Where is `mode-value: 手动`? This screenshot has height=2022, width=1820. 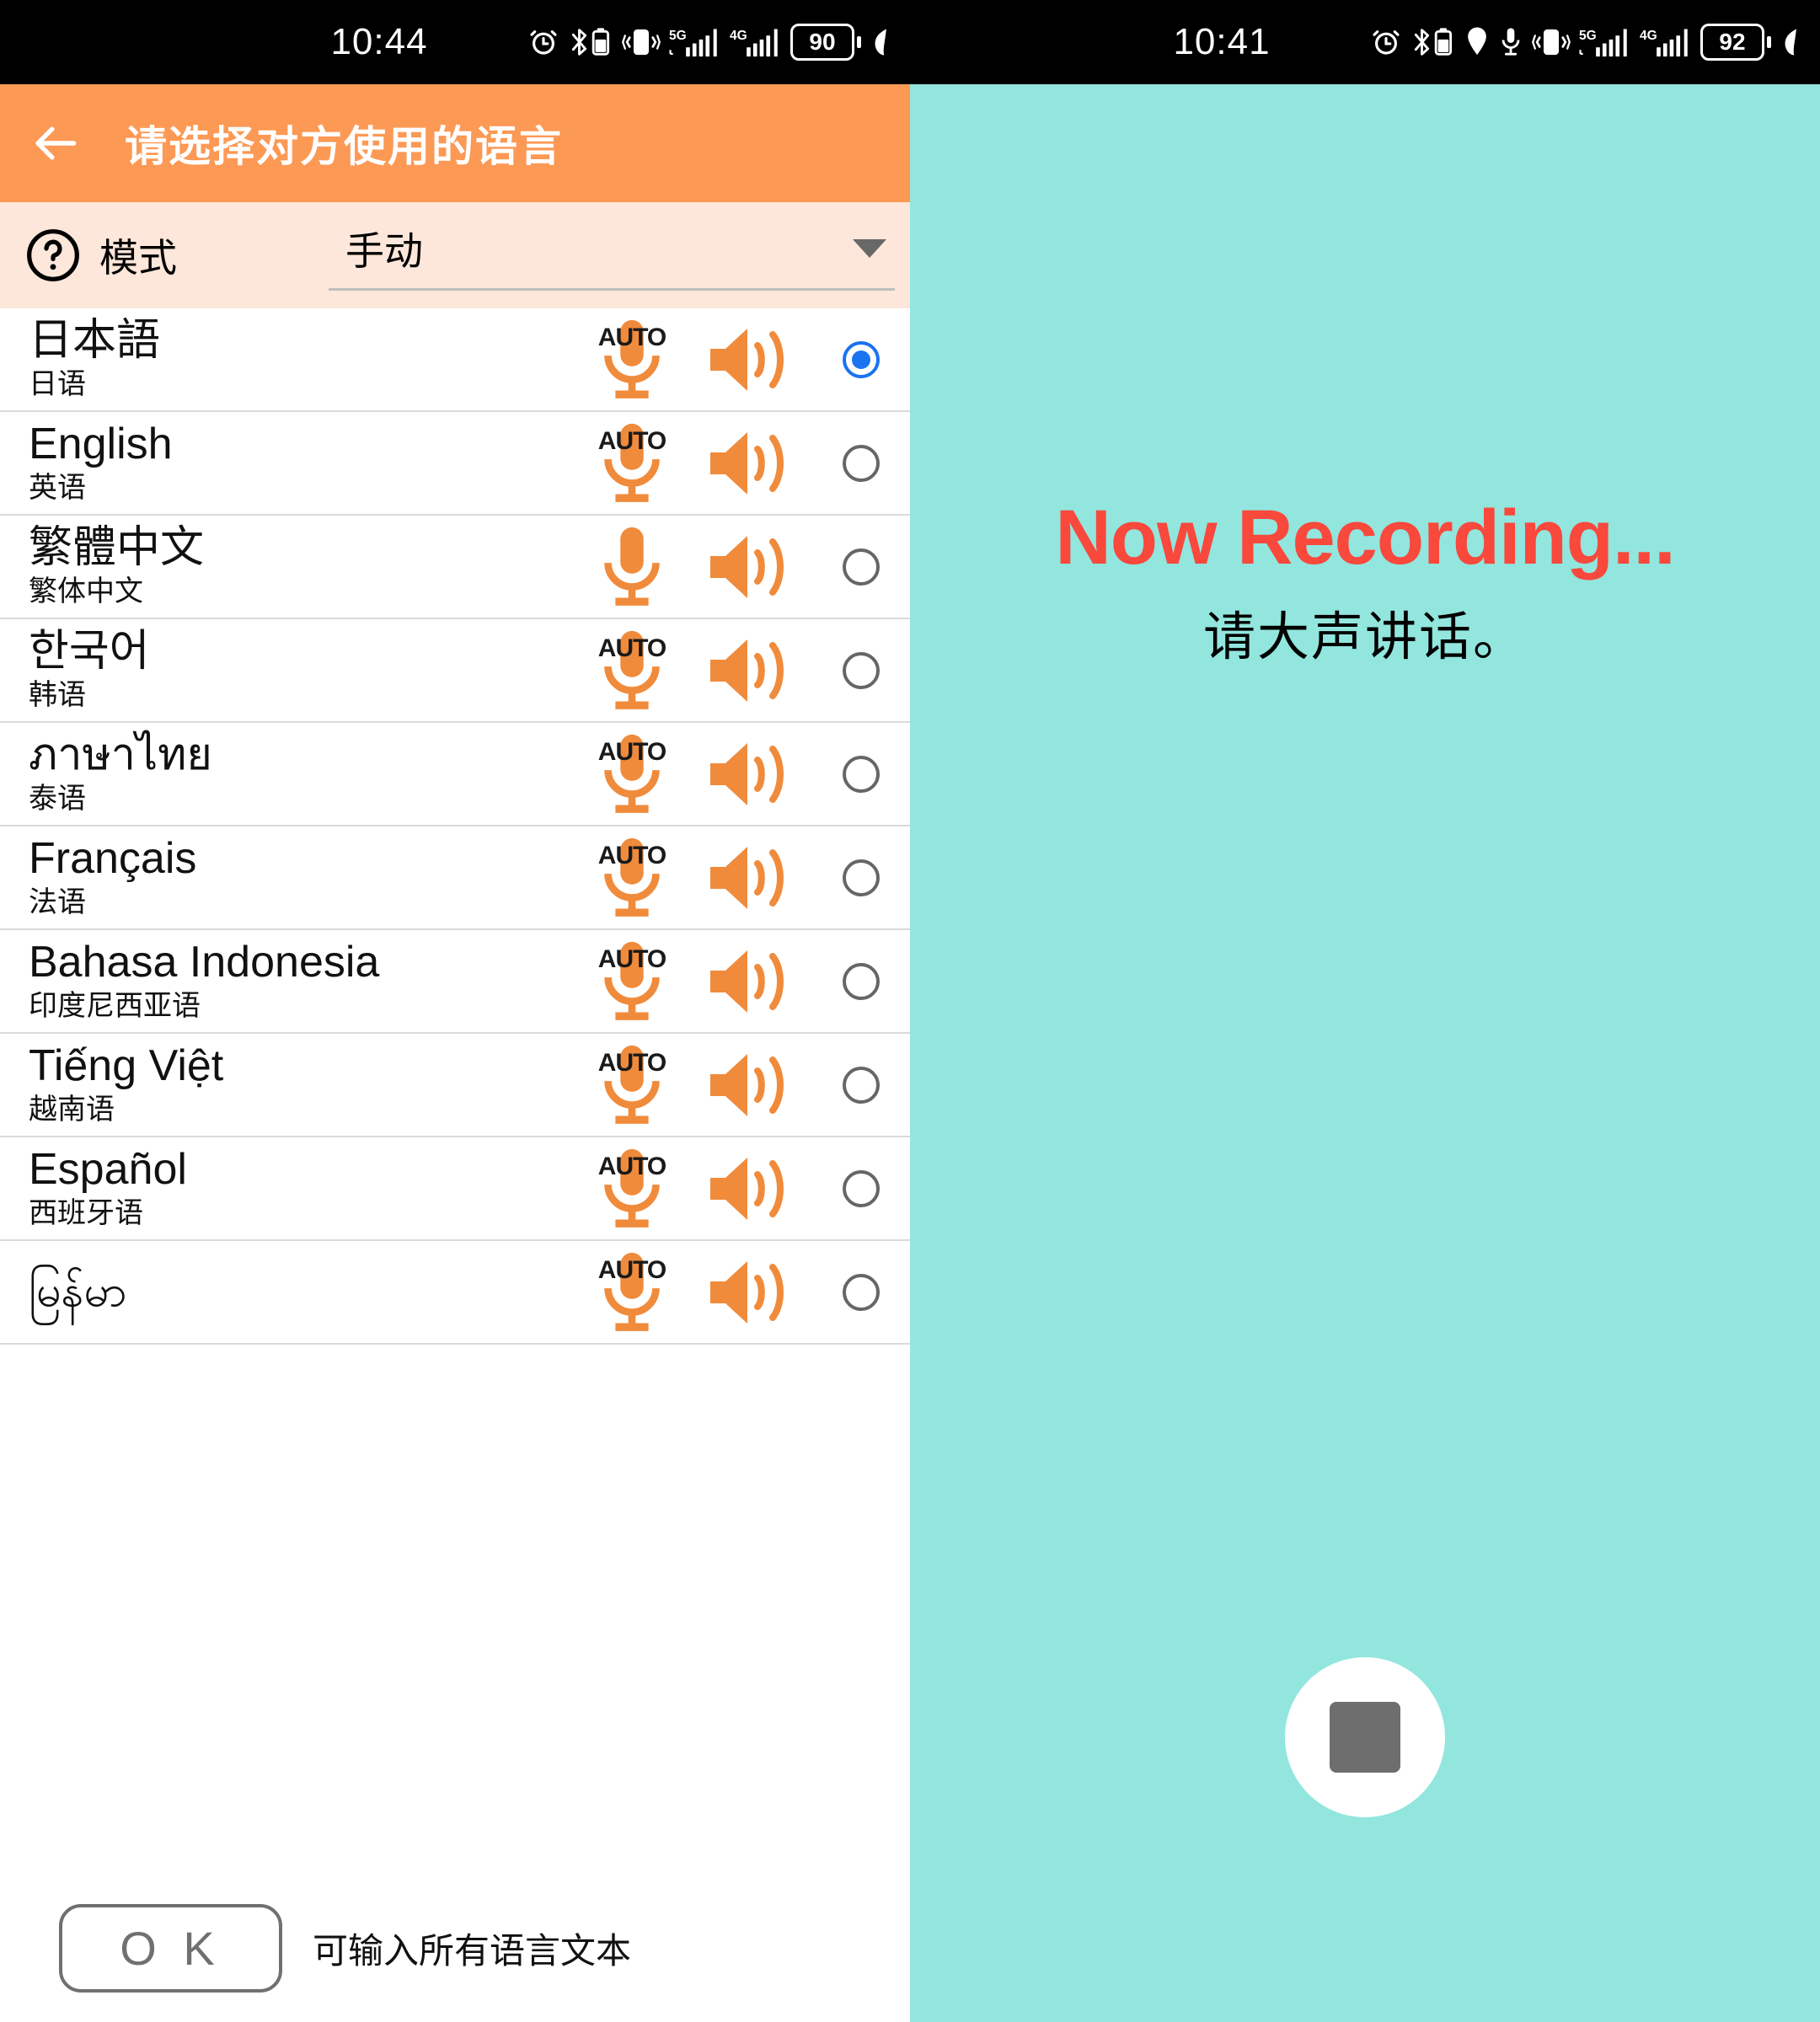
mode-value: 手动 is located at coordinates (384, 250).